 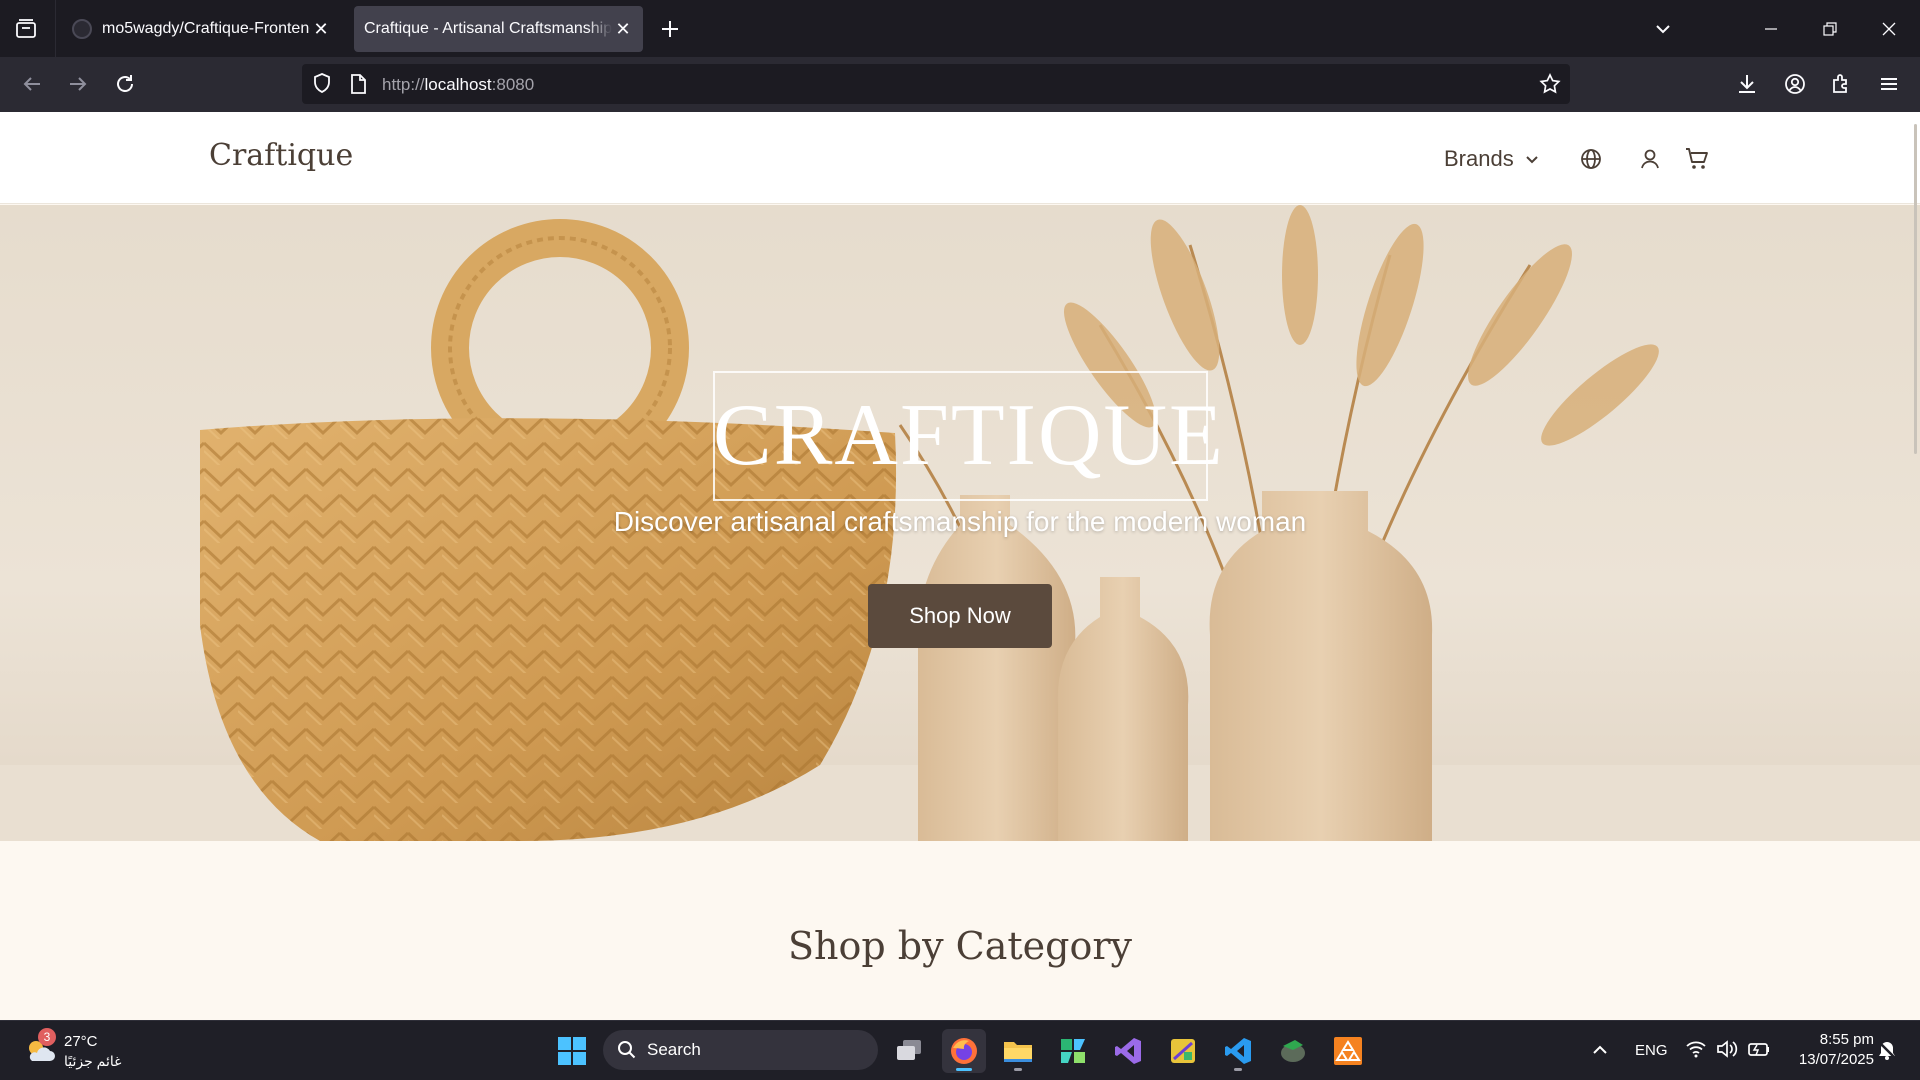 I want to click on app-menu-icon, so click(x=1889, y=84).